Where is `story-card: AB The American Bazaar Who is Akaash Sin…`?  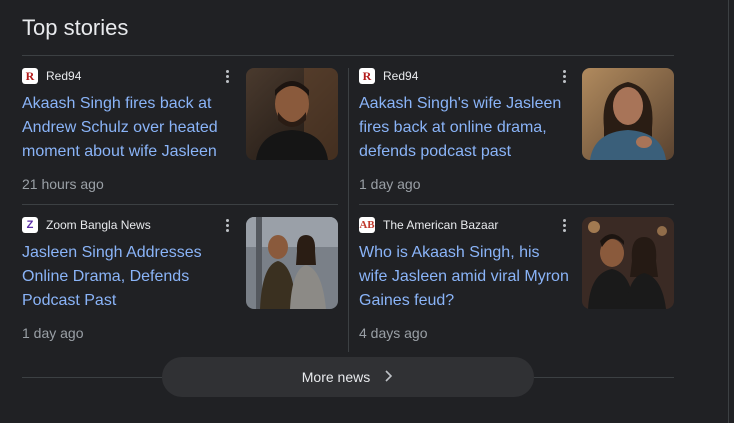 story-card: AB The American Bazaar Who is Akaash Sin… is located at coordinates (517, 287).